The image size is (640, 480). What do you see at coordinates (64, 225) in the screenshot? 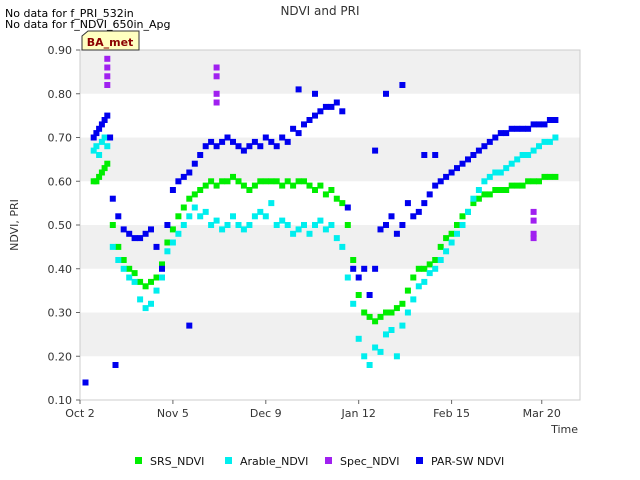
I see `y-axis: 0.10 0.20 0.30 0.40 0.50 0.60 0.70 0.80 0.90` at bounding box center [64, 225].